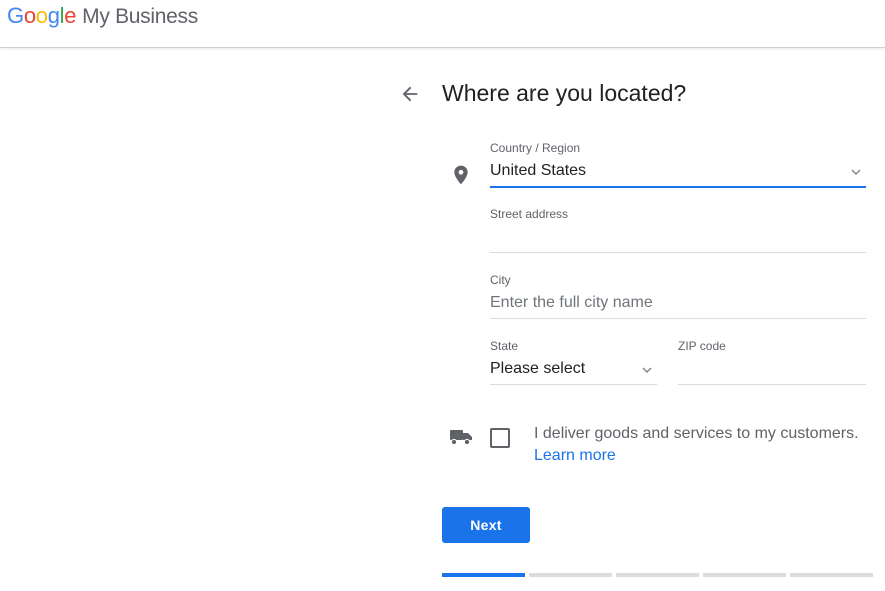 This screenshot has width=885, height=591. I want to click on arrow-left-icon, so click(410, 94).